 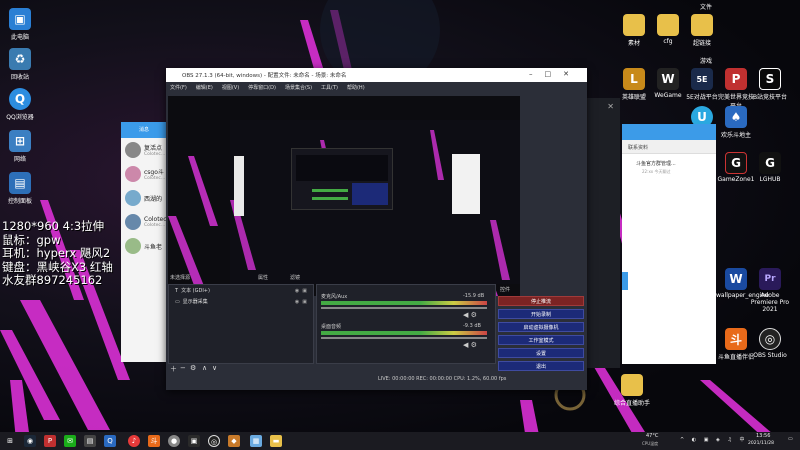 What do you see at coordinates (541, 353) in the screenshot?
I see `settings-button: 设置` at bounding box center [541, 353].